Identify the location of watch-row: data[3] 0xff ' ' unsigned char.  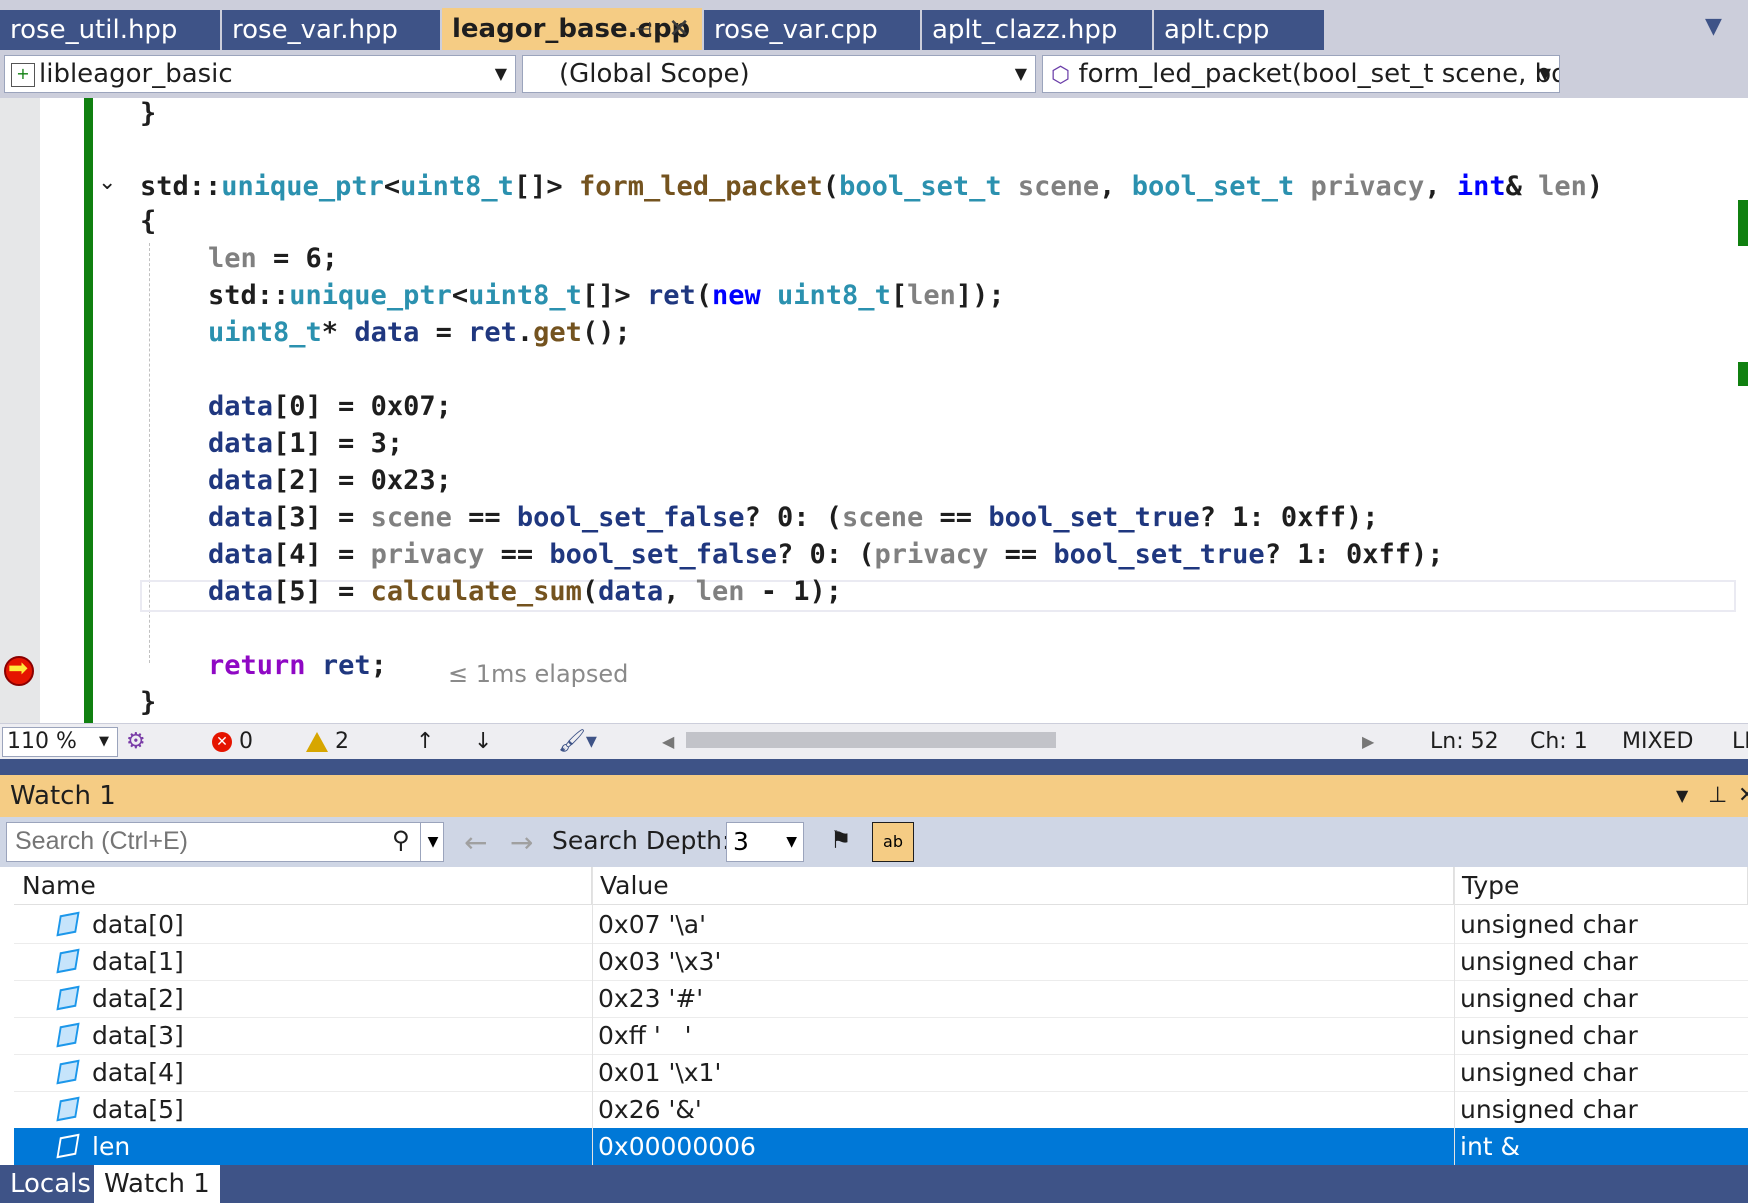
(881, 1036).